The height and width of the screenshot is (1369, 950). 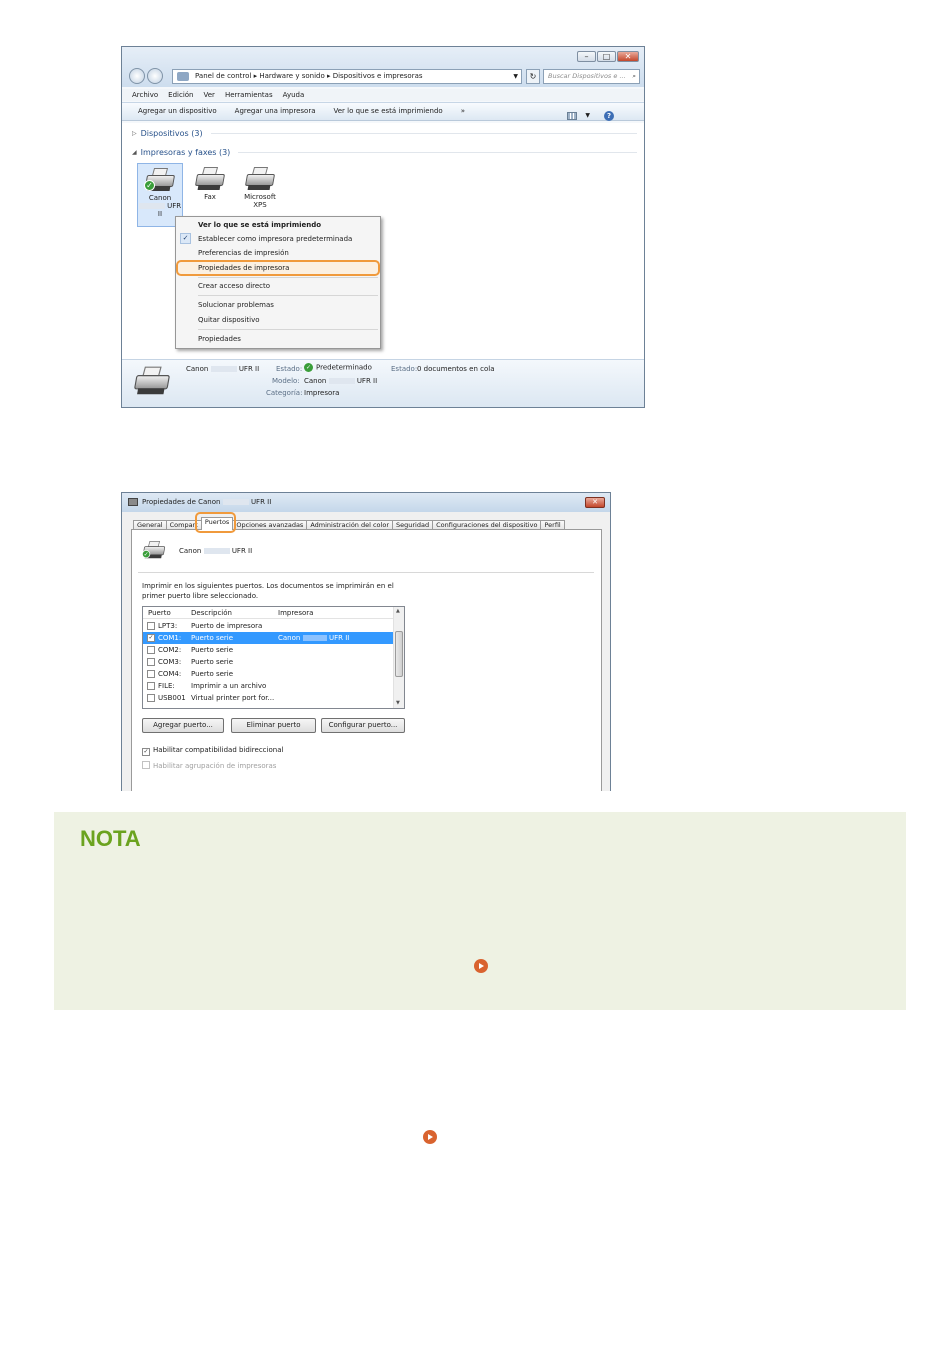 I want to click on menu-herramientas: Herramientas, so click(x=249, y=95).